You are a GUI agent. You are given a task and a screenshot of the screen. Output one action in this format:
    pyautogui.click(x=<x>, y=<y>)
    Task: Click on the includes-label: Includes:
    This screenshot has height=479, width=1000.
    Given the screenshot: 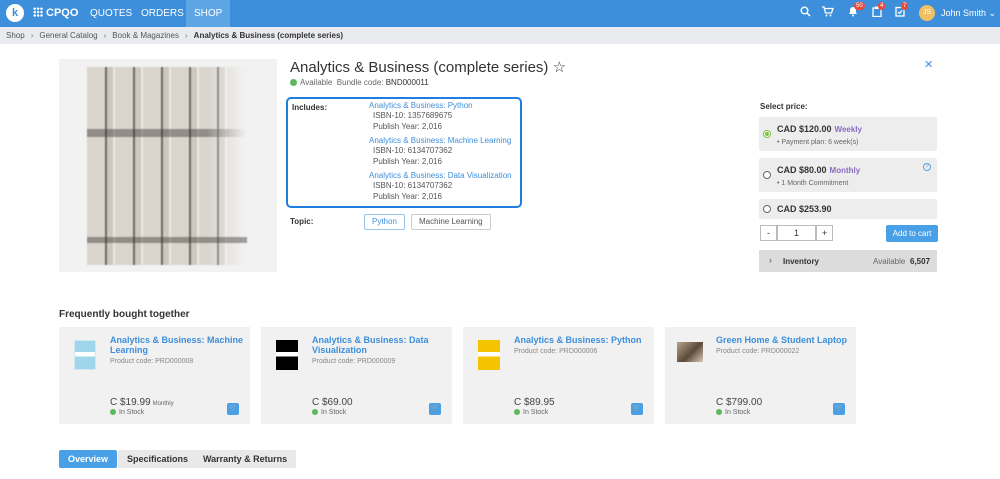 What is the action you would take?
    pyautogui.click(x=310, y=107)
    